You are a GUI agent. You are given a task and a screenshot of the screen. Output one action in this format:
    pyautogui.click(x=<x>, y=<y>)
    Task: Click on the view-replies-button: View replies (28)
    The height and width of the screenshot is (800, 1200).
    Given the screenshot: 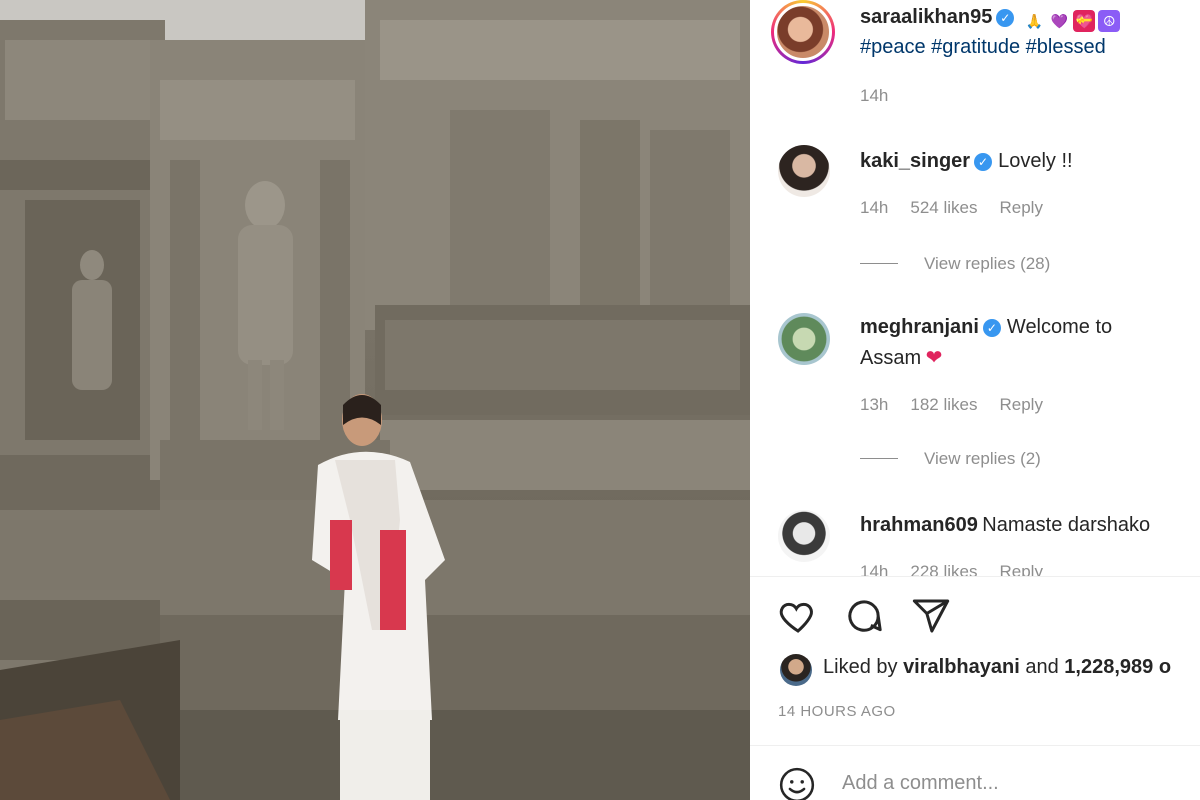 What is the action you would take?
    pyautogui.click(x=955, y=264)
    